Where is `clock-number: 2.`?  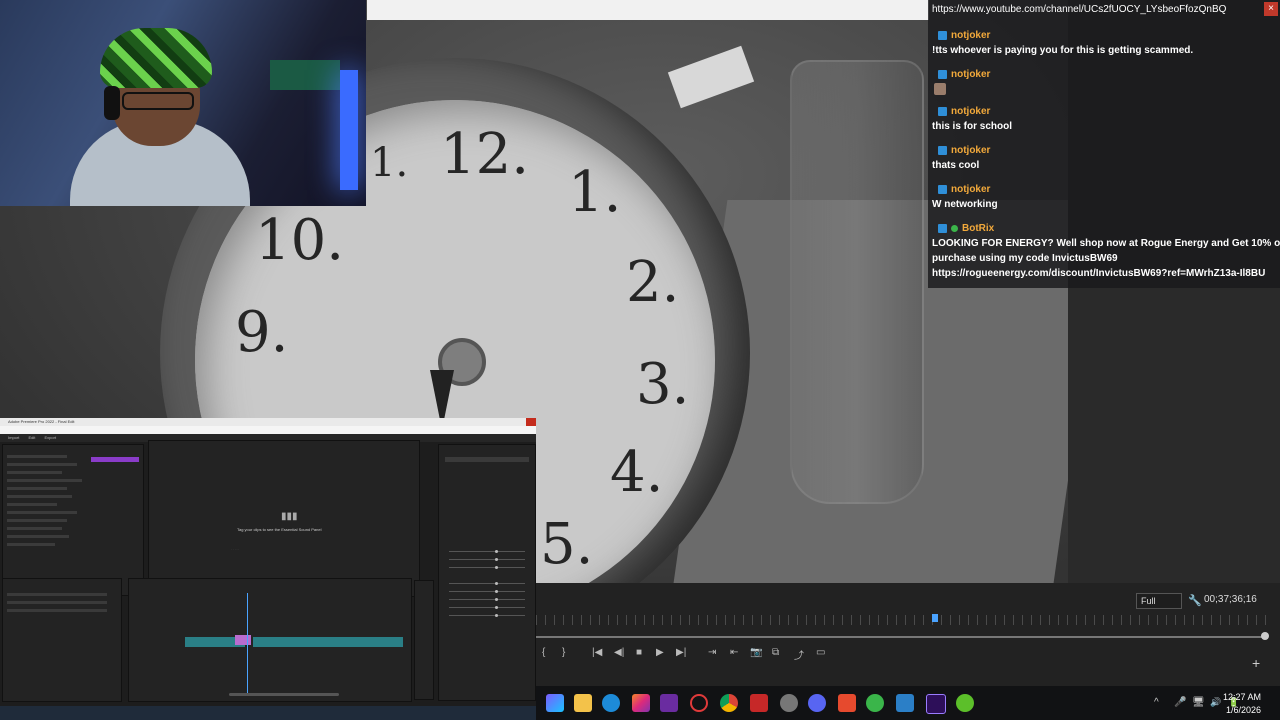 clock-number: 2. is located at coordinates (653, 282).